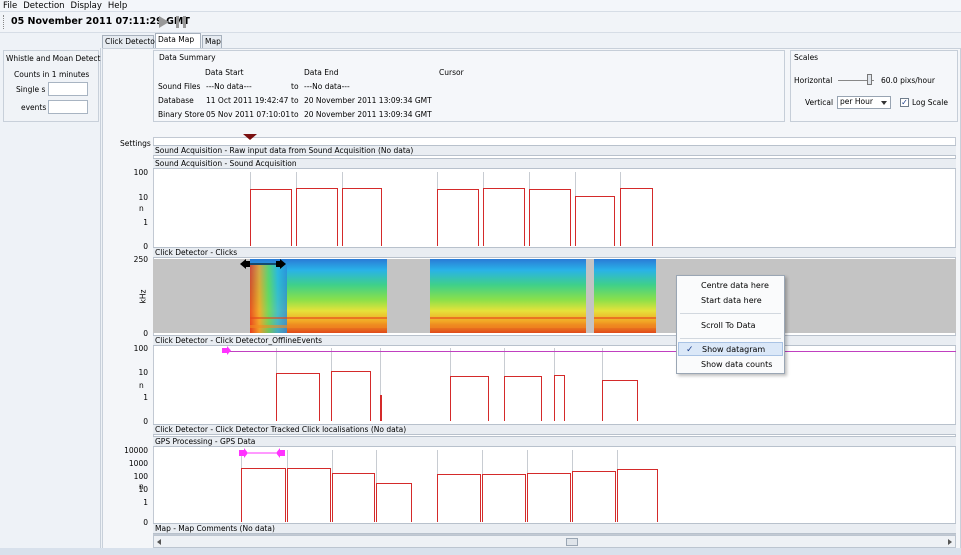 The image size is (961, 555). Describe the element at coordinates (554, 441) in the screenshot. I see `panel-title-gps: GPS Processing - GPS Data` at that location.